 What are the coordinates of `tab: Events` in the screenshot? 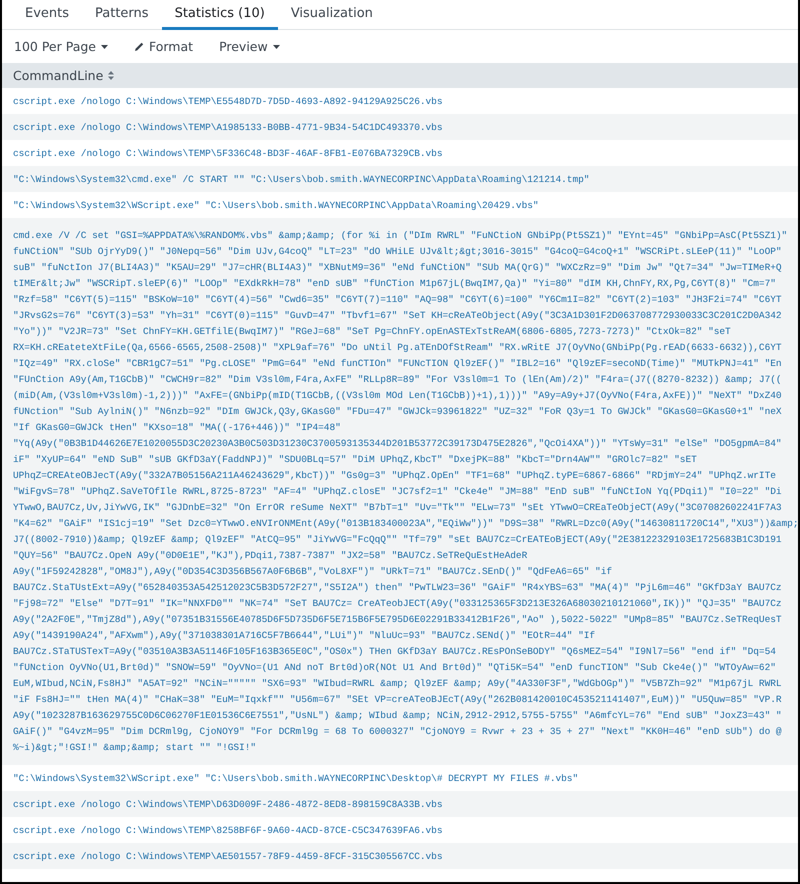 It's located at (47, 15).